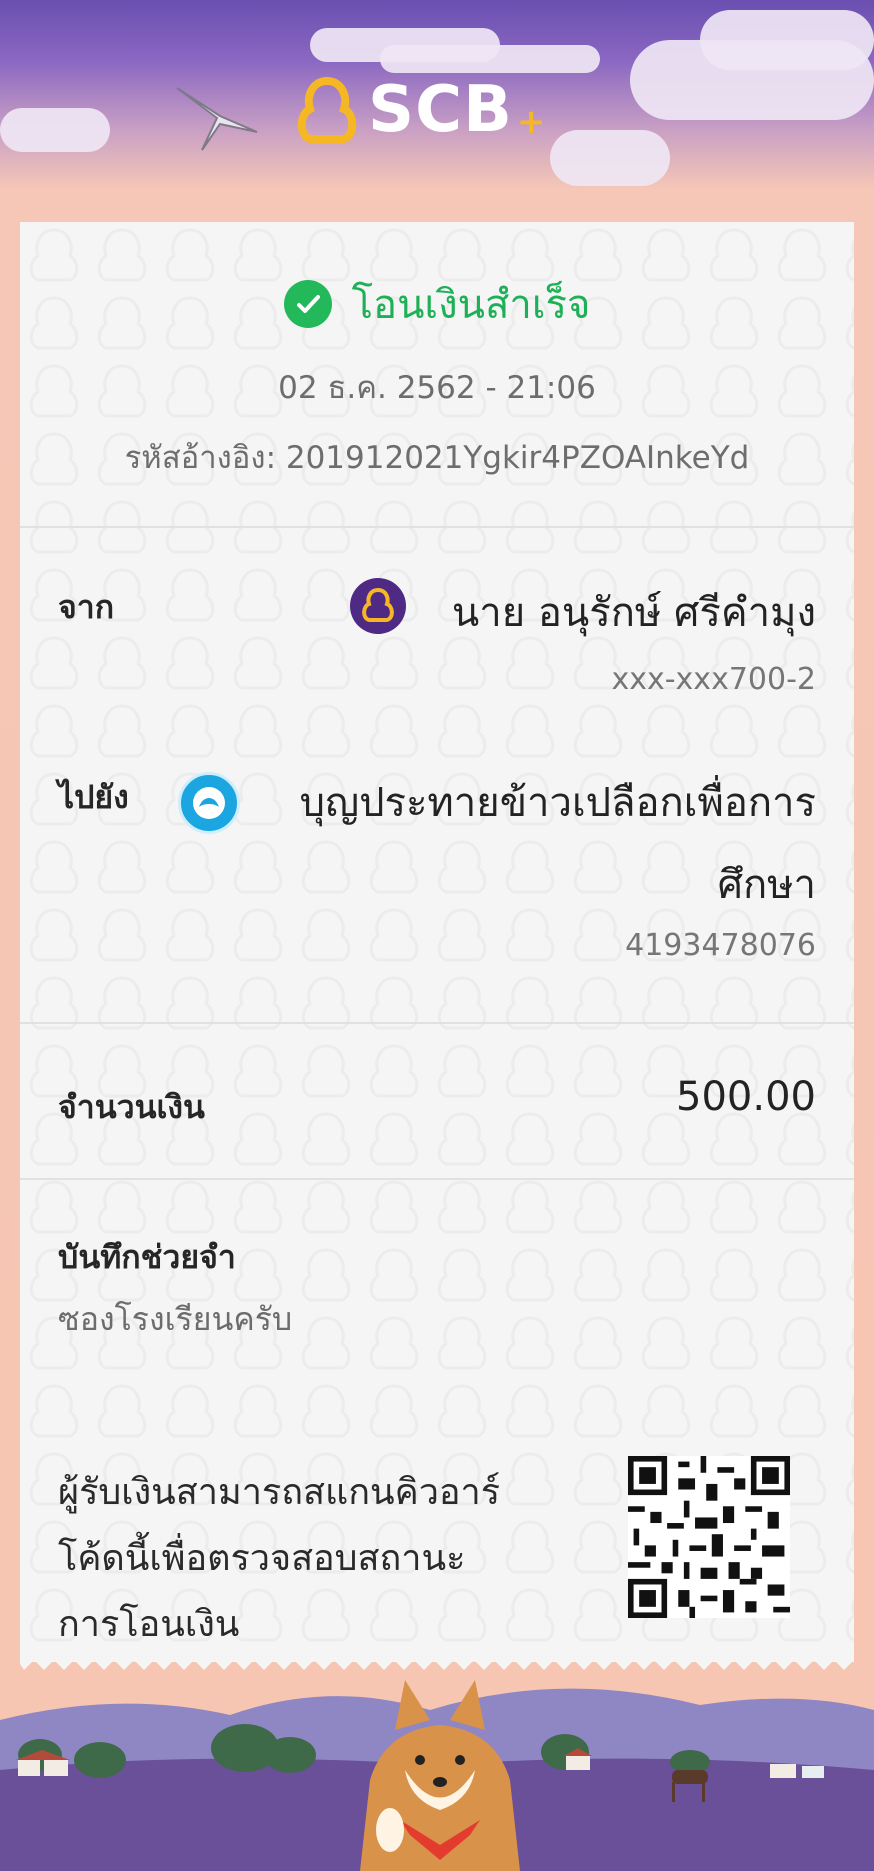 Image resolution: width=874 pixels, height=1871 pixels. What do you see at coordinates (437, 1775) in the screenshot?
I see `landscape-illustration` at bounding box center [437, 1775].